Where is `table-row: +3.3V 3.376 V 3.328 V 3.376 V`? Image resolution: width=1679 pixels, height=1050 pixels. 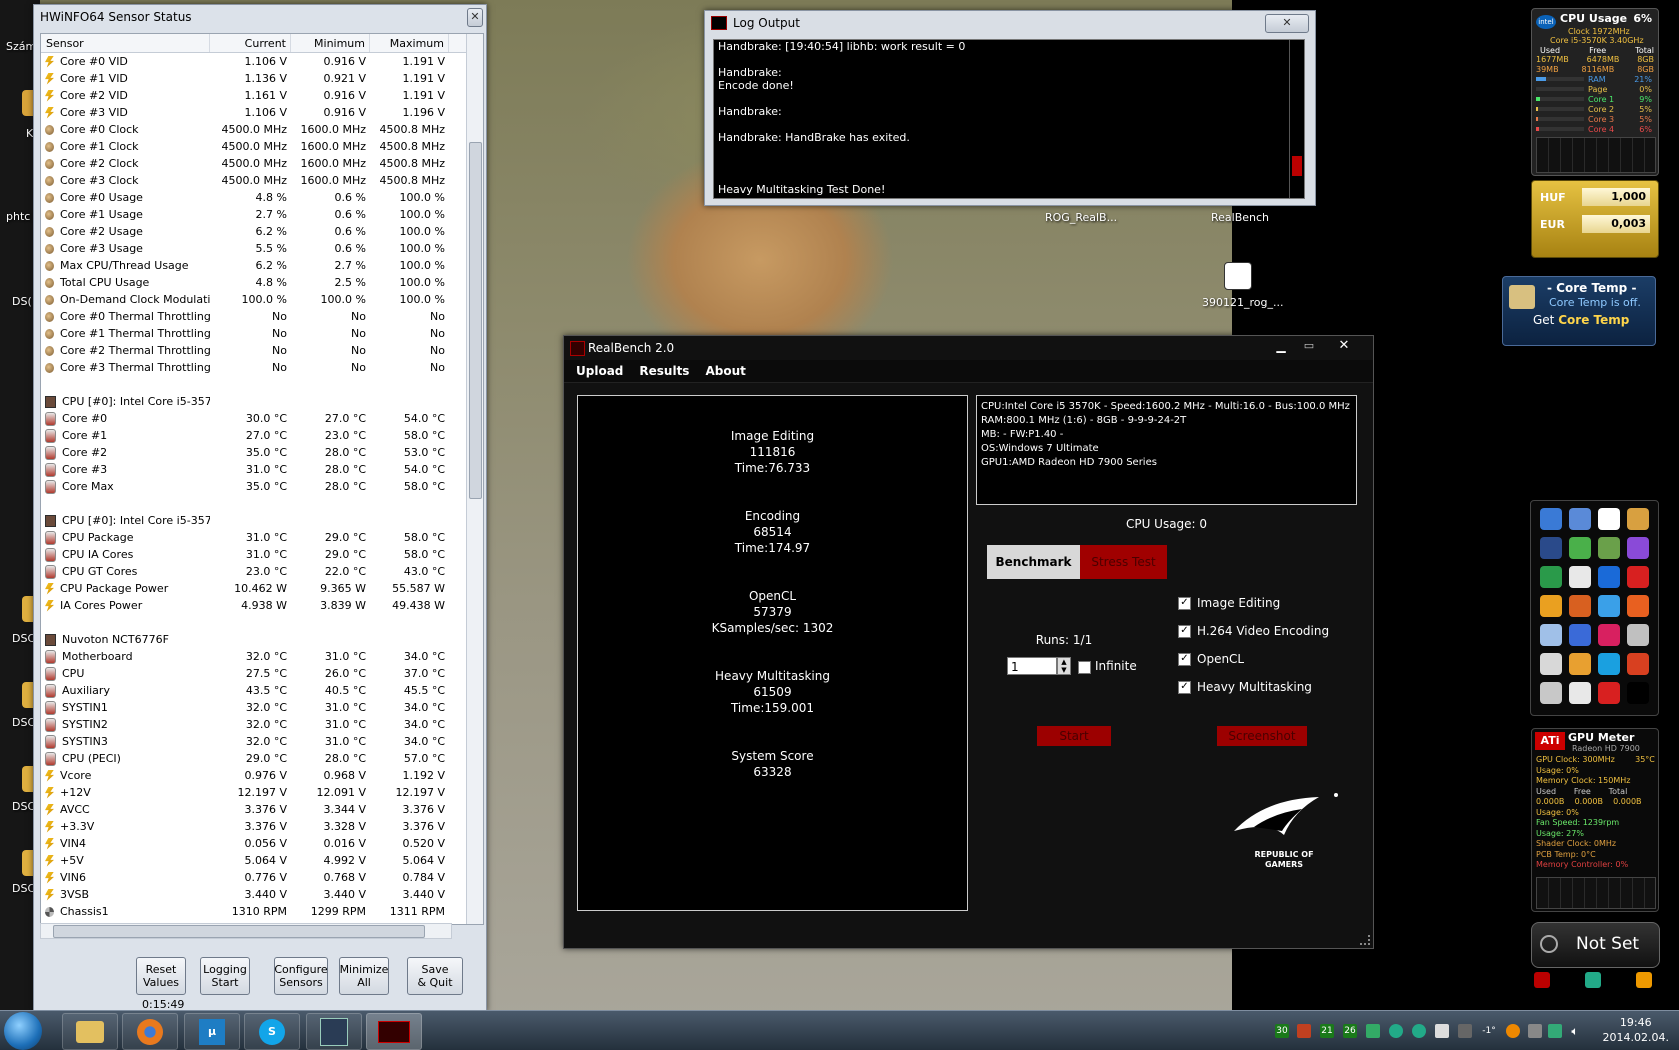
table-row: +3.3V 3.376 V 3.328 V 3.376 V is located at coordinates (262, 826).